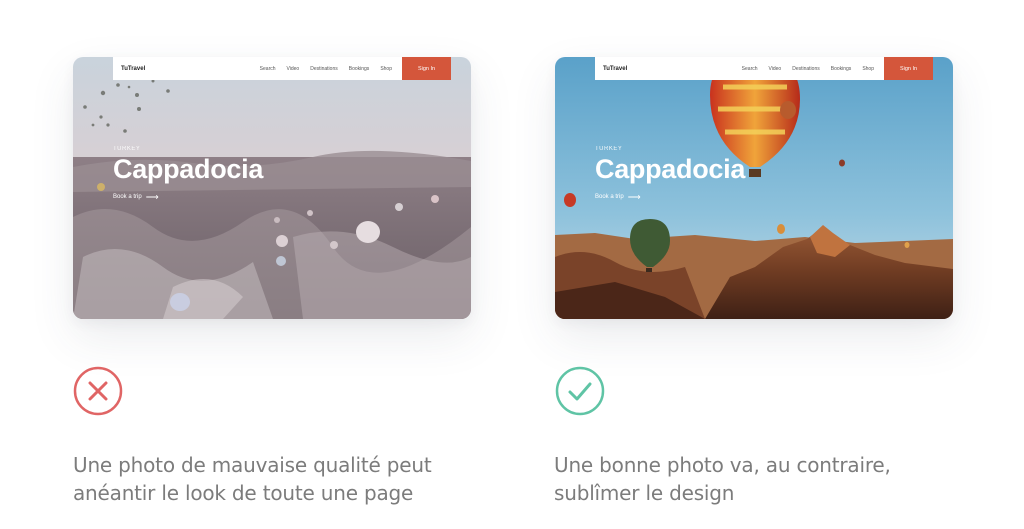 The height and width of the screenshot is (529, 1024). I want to click on caption-line: sublîmer le design, so click(644, 493).